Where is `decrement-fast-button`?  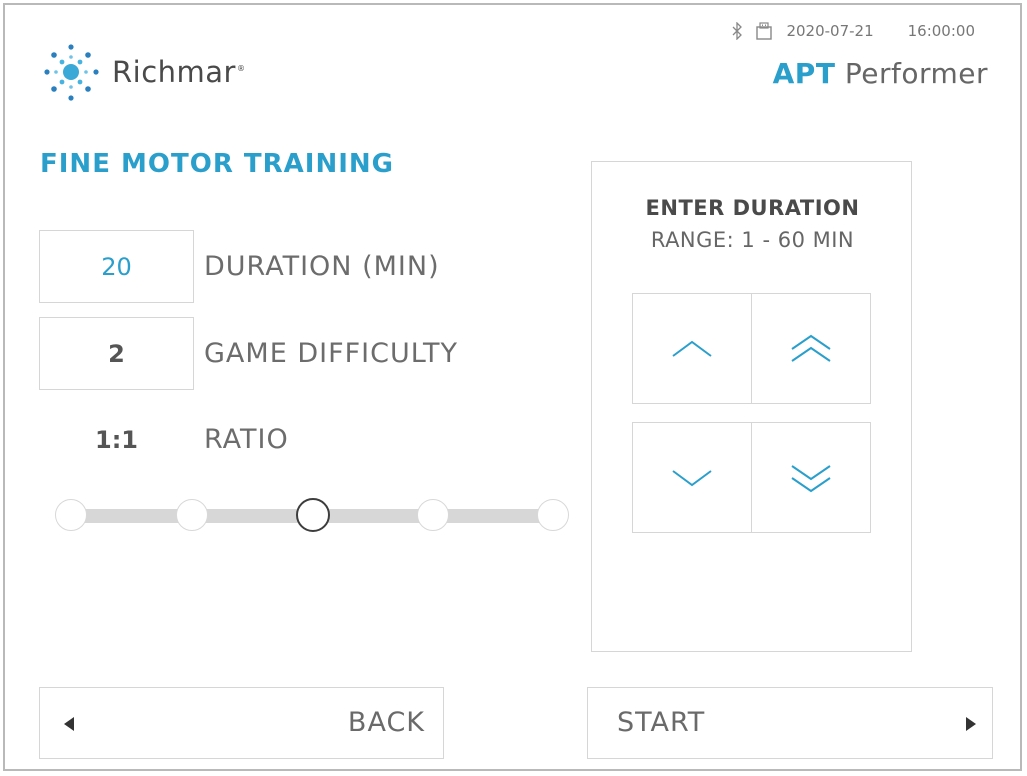
decrement-fast-button is located at coordinates (811, 477).